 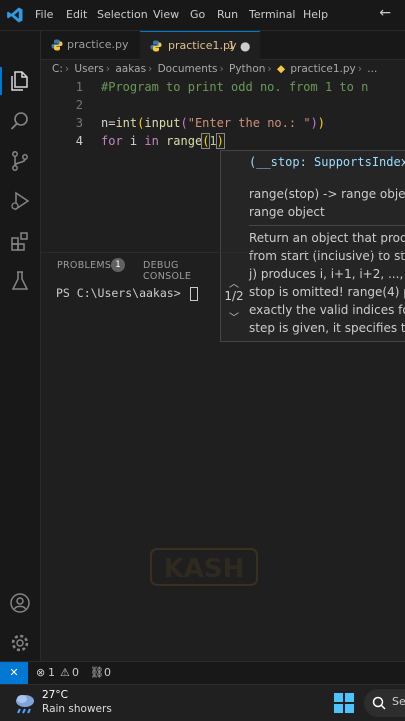 I want to click on testing-flask-icon, so click(x=20, y=281).